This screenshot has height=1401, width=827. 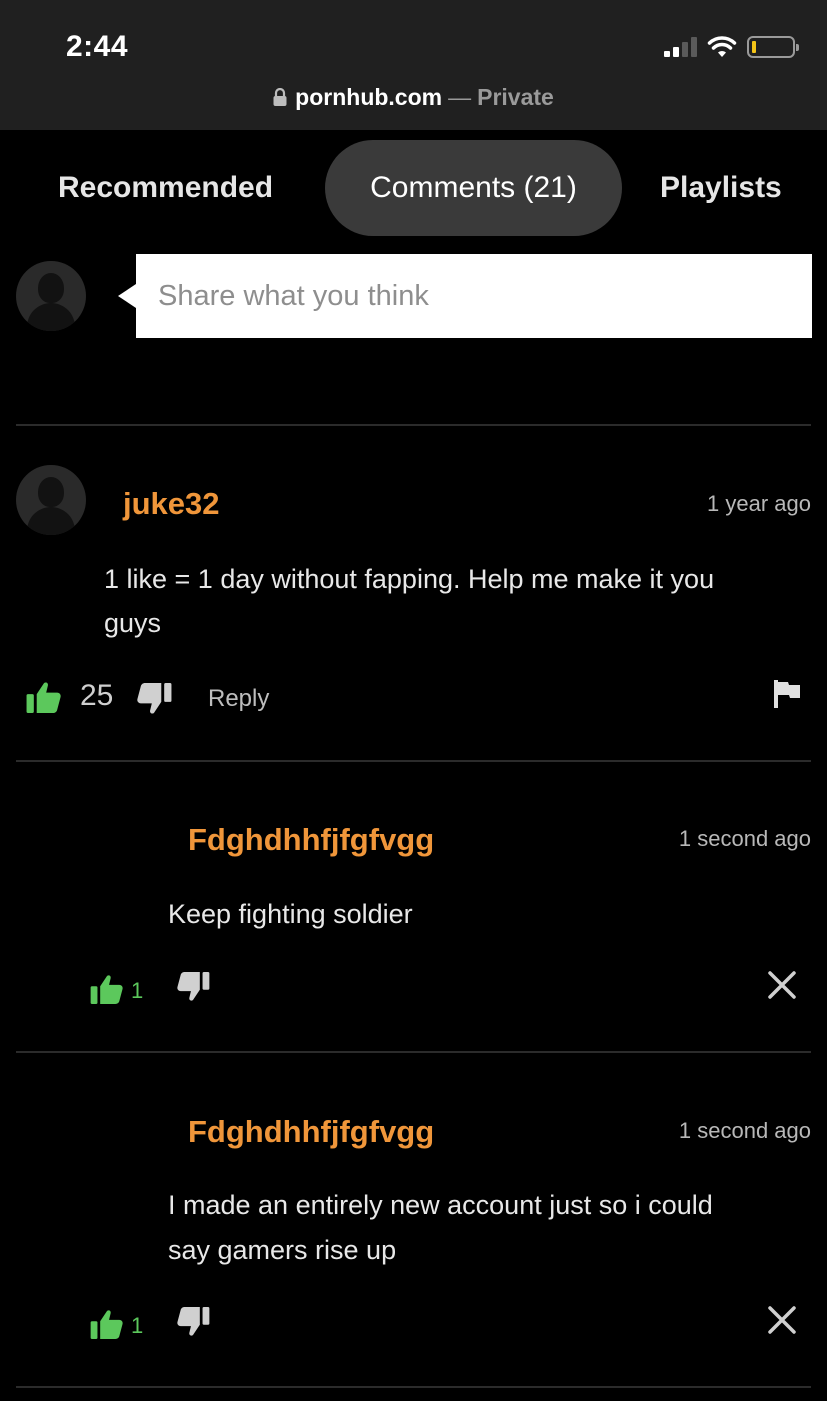 I want to click on reply-button: Reply, so click(x=238, y=699).